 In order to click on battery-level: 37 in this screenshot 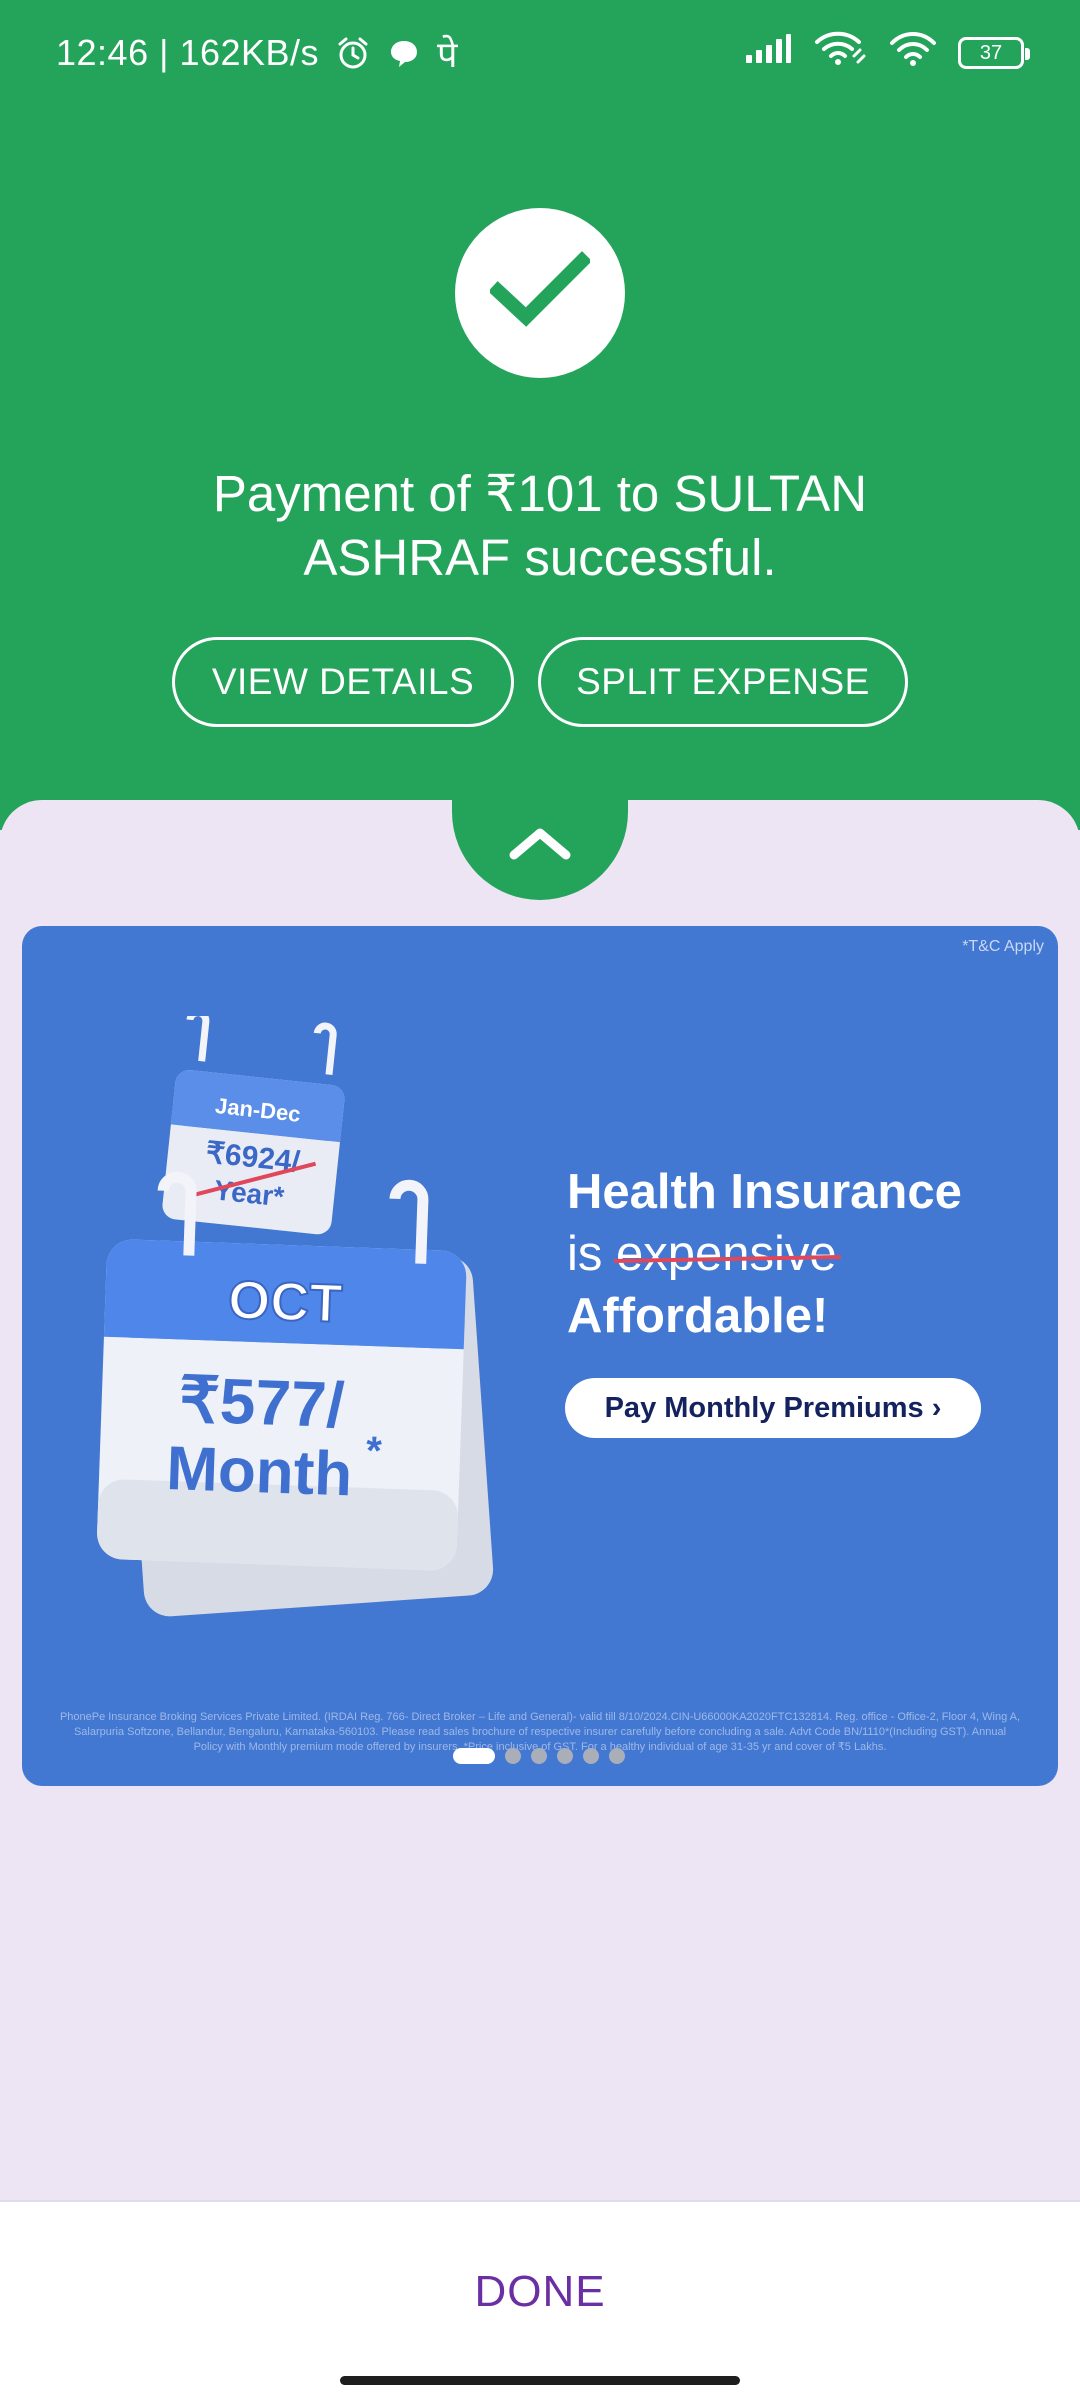, I will do `click(991, 52)`.